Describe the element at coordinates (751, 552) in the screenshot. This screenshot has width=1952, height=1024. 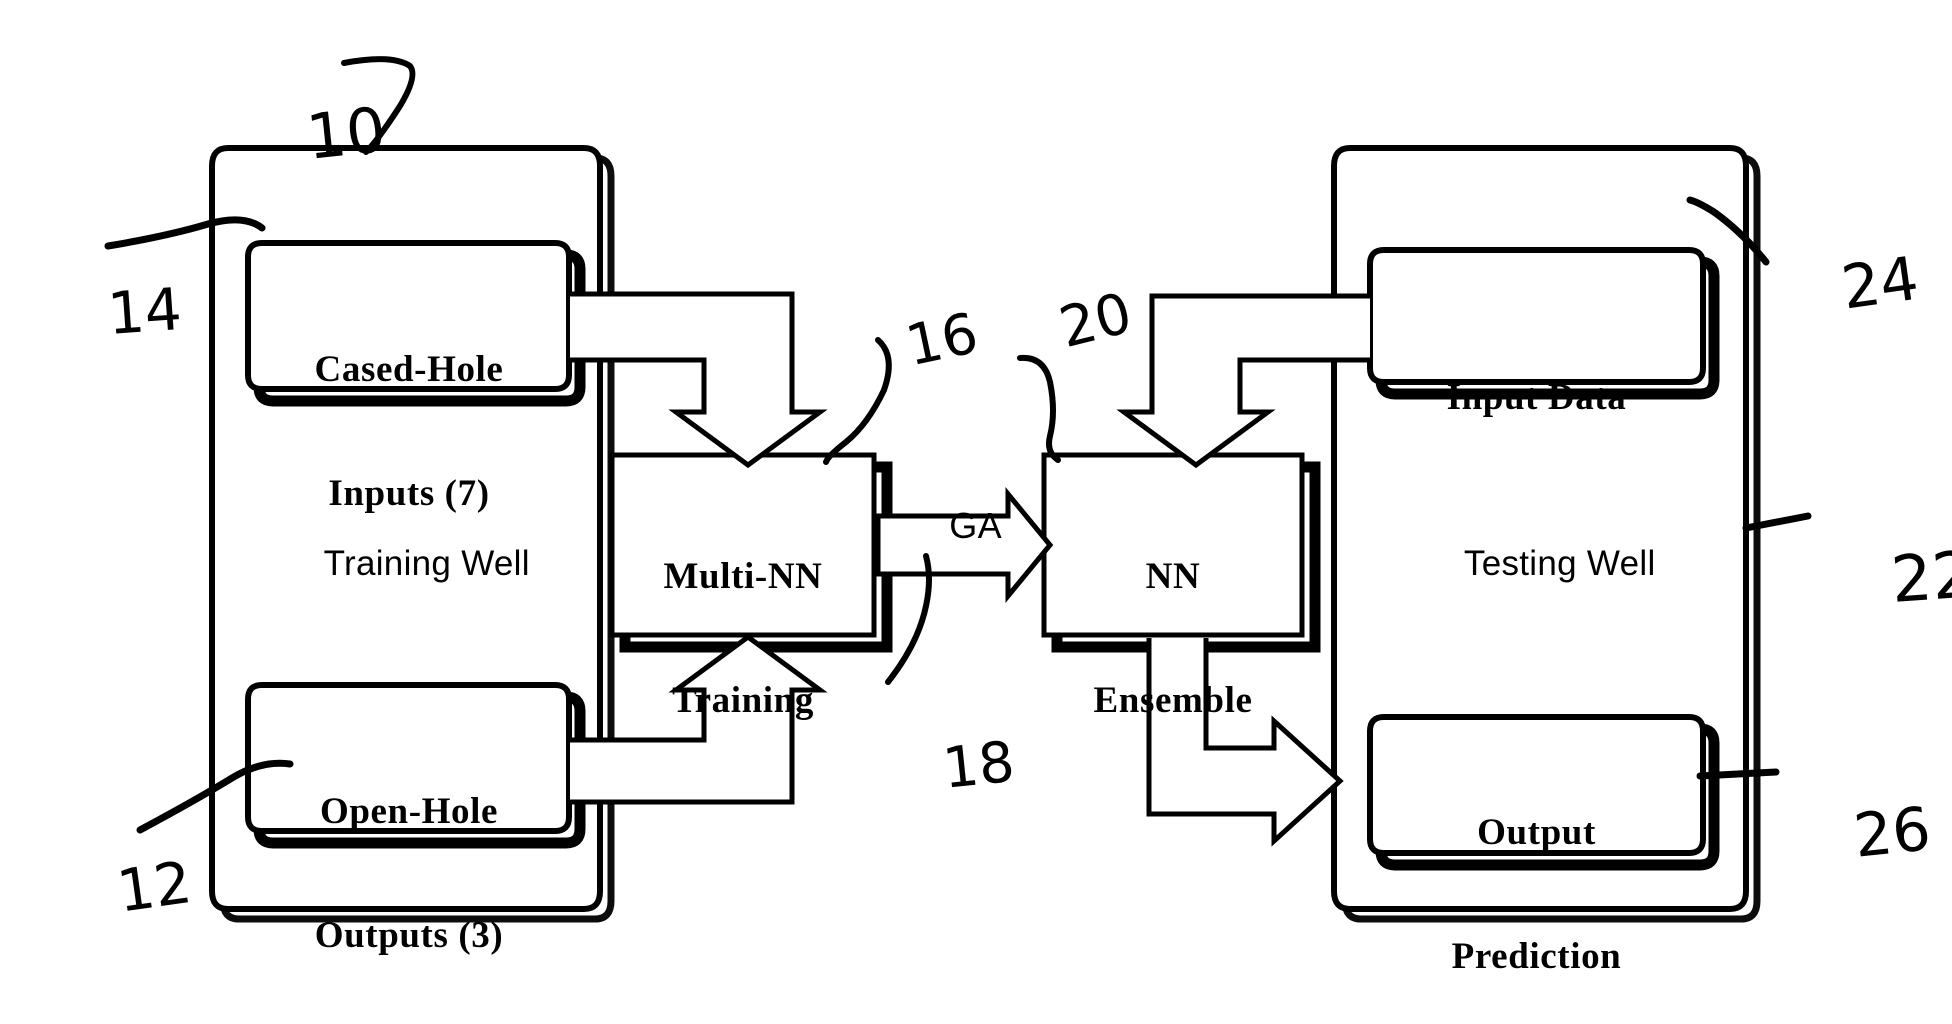
I see `multi-nn-training-box` at that location.